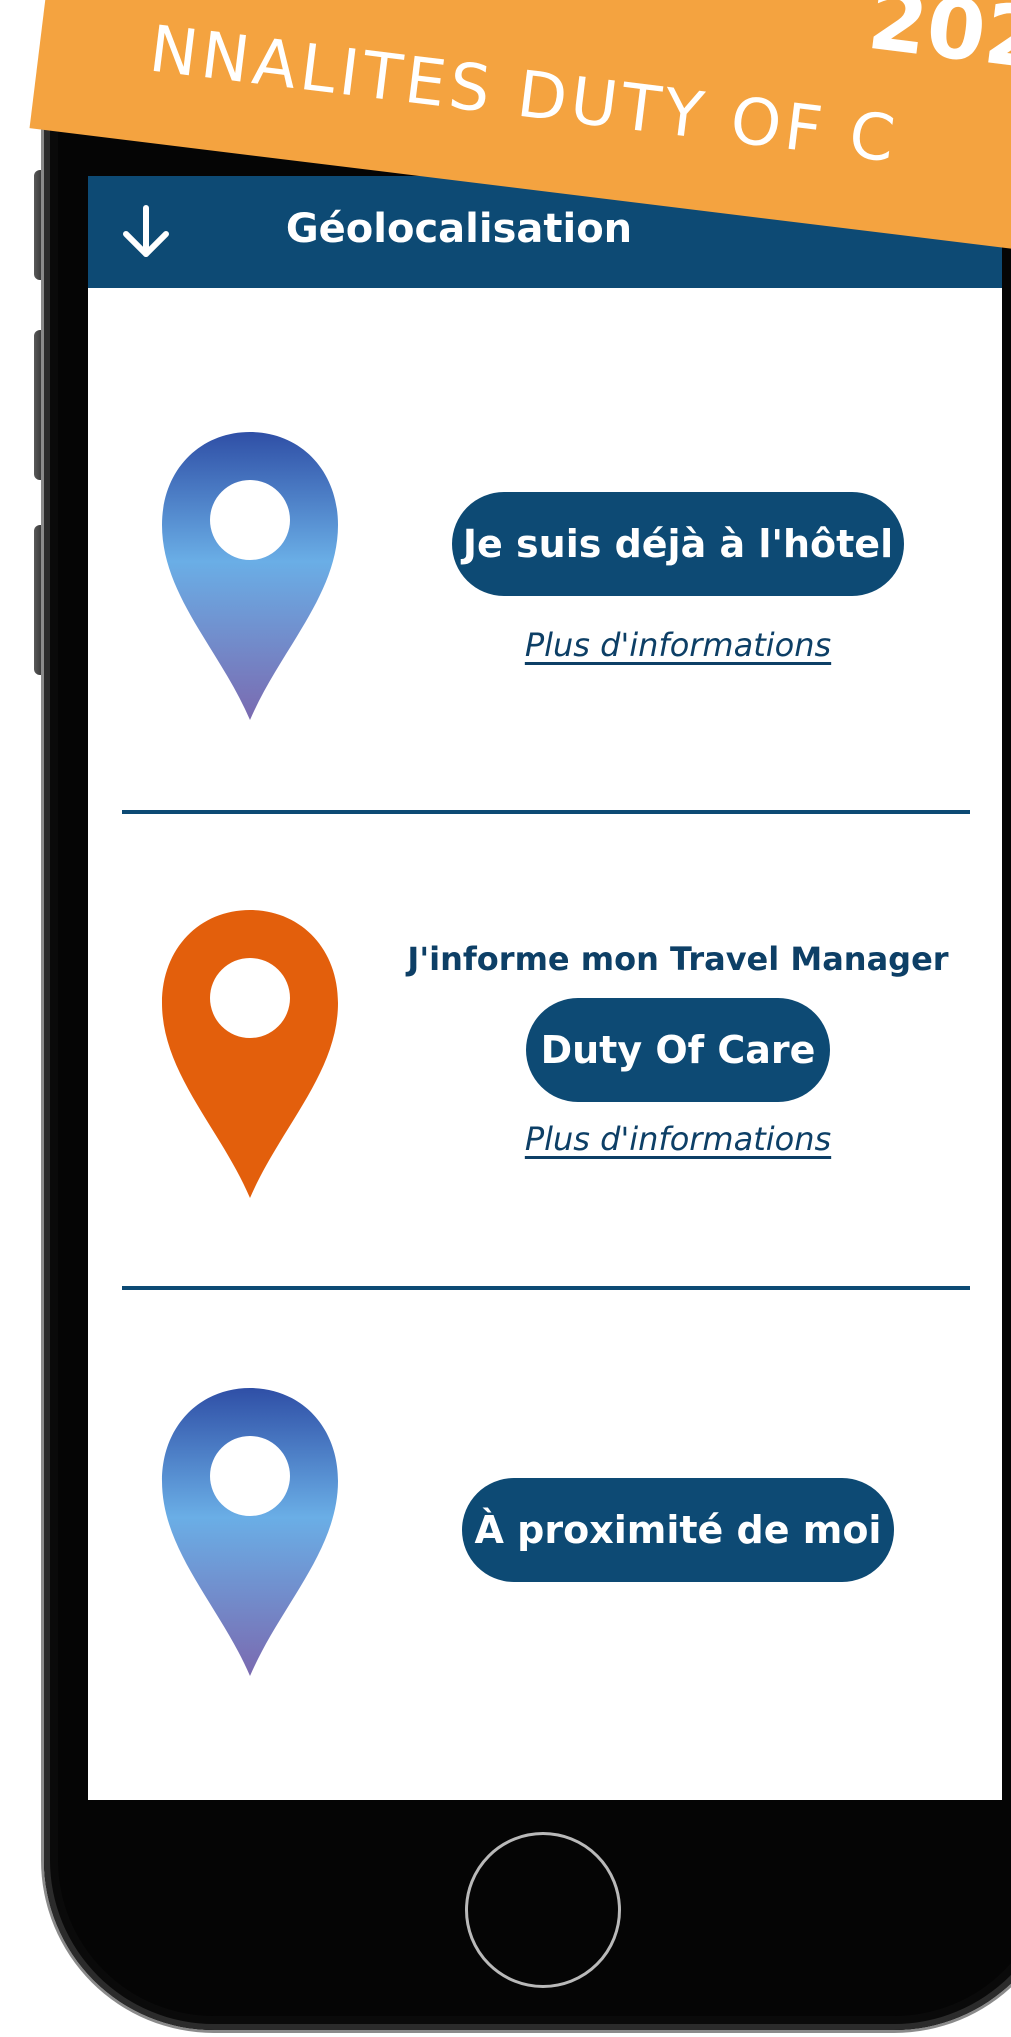 Image resolution: width=1011 pixels, height=2037 pixels. What do you see at coordinates (678, 1530) in the screenshot?
I see `nearby-me-button: À proximité de moi` at bounding box center [678, 1530].